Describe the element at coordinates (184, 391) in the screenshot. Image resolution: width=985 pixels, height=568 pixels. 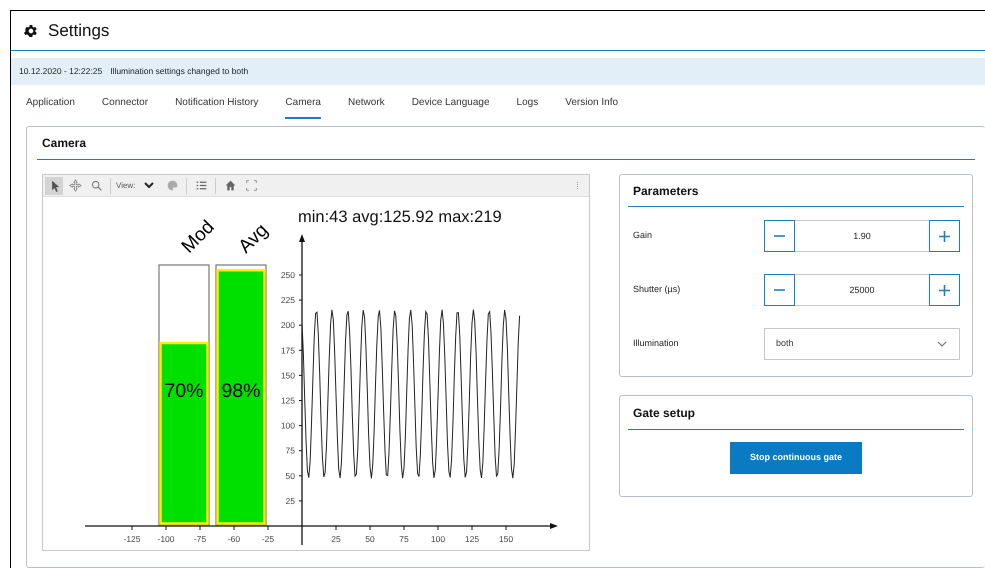
I see `bar-value: 70%` at that location.